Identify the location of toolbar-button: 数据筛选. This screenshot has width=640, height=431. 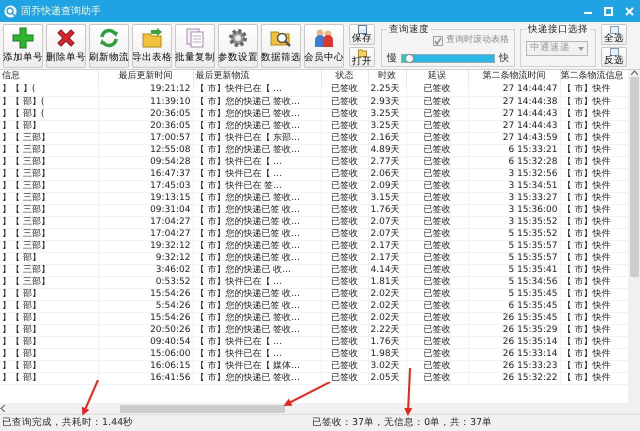
(281, 46).